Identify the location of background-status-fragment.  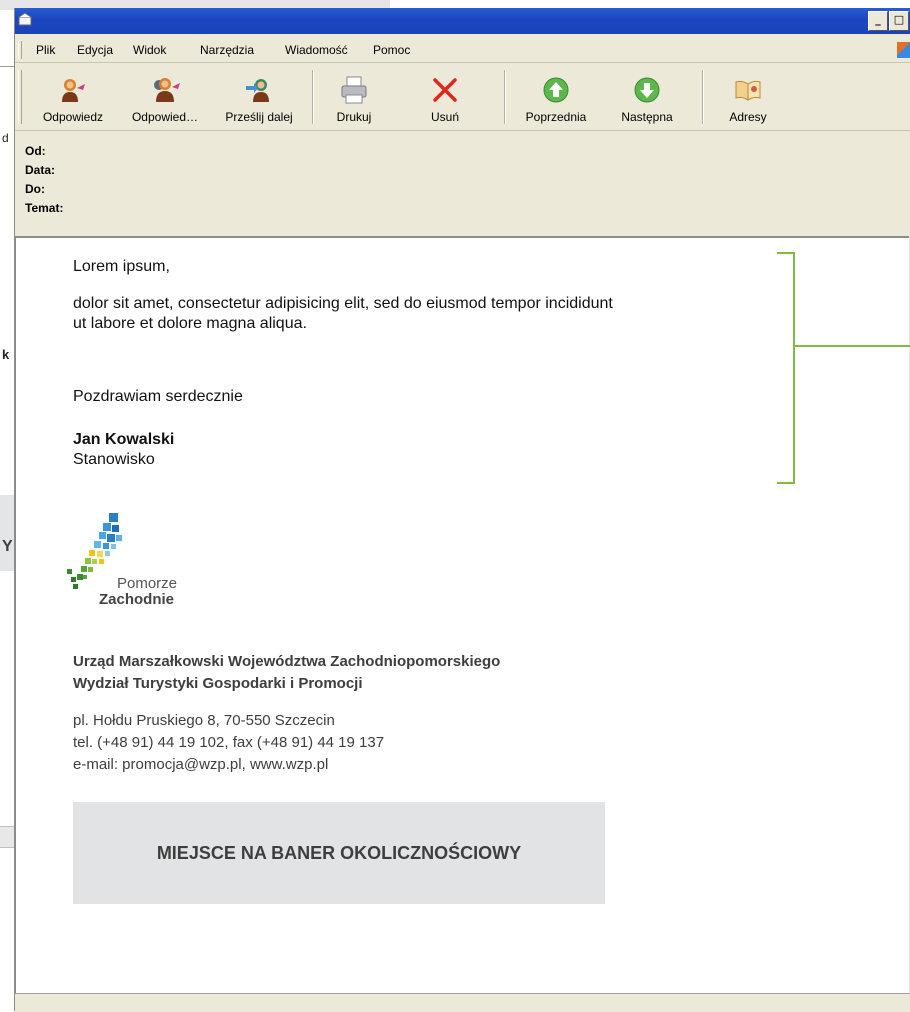
(7, 837).